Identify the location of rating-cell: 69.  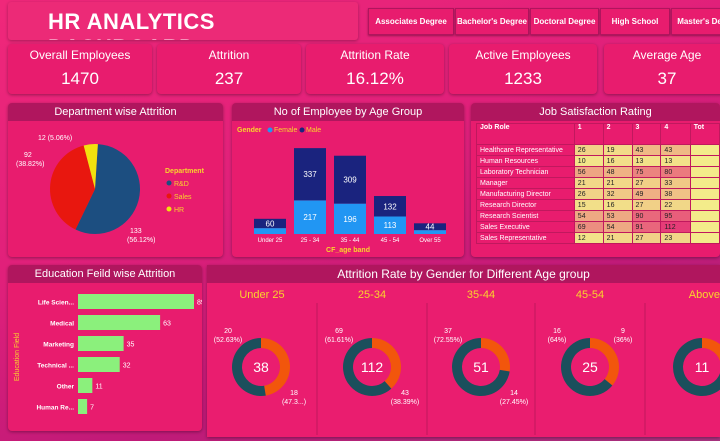
(588, 227).